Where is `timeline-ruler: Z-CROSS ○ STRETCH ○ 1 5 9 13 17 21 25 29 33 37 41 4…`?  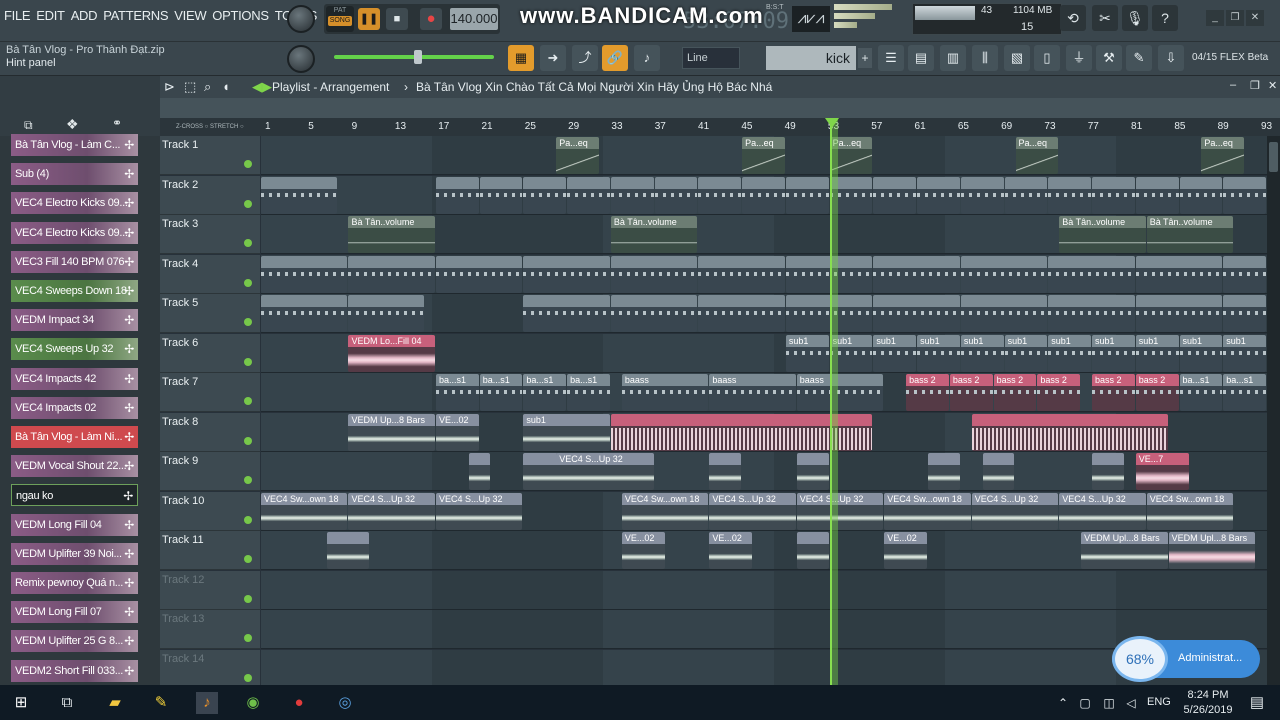 timeline-ruler: Z-CROSS ○ STRETCH ○ 1 5 9 13 17 21 25 29 33 37 41 4… is located at coordinates (720, 127).